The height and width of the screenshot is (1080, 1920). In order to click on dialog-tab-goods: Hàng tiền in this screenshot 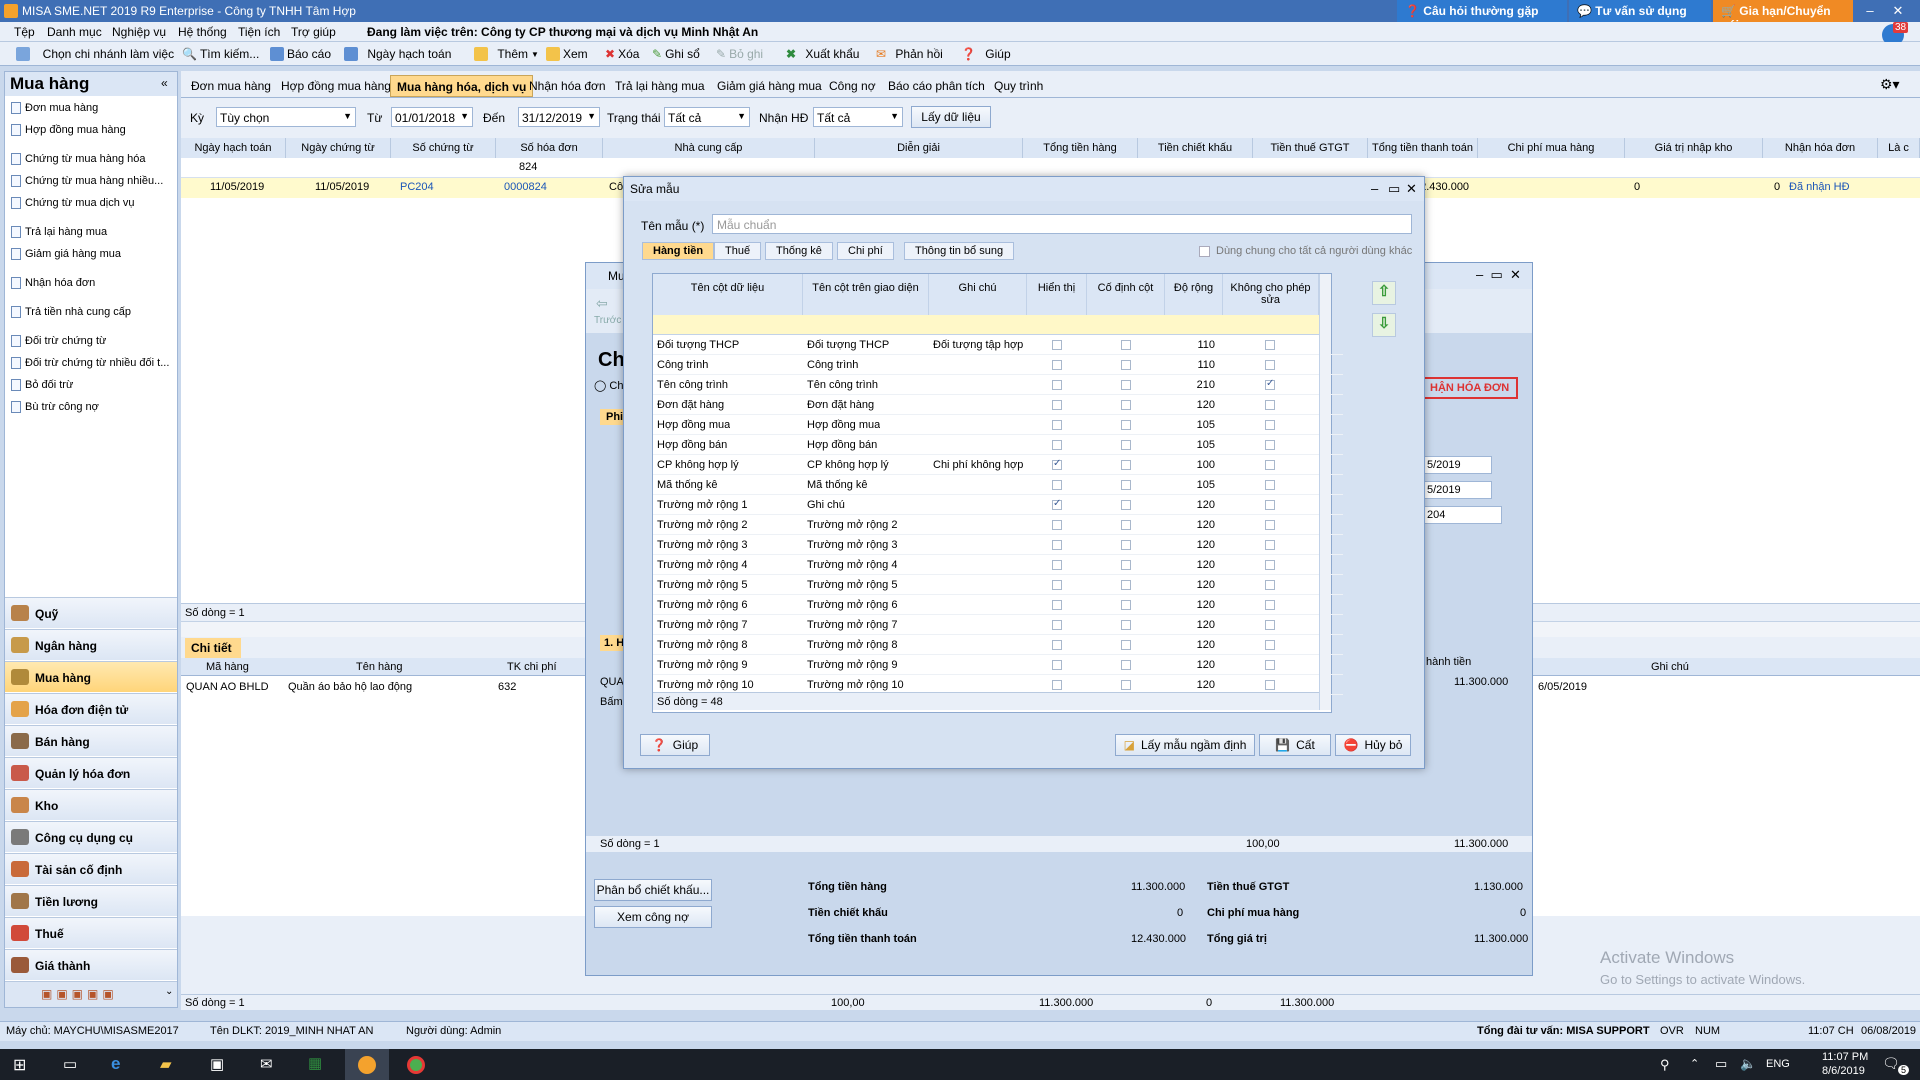, I will do `click(678, 251)`.